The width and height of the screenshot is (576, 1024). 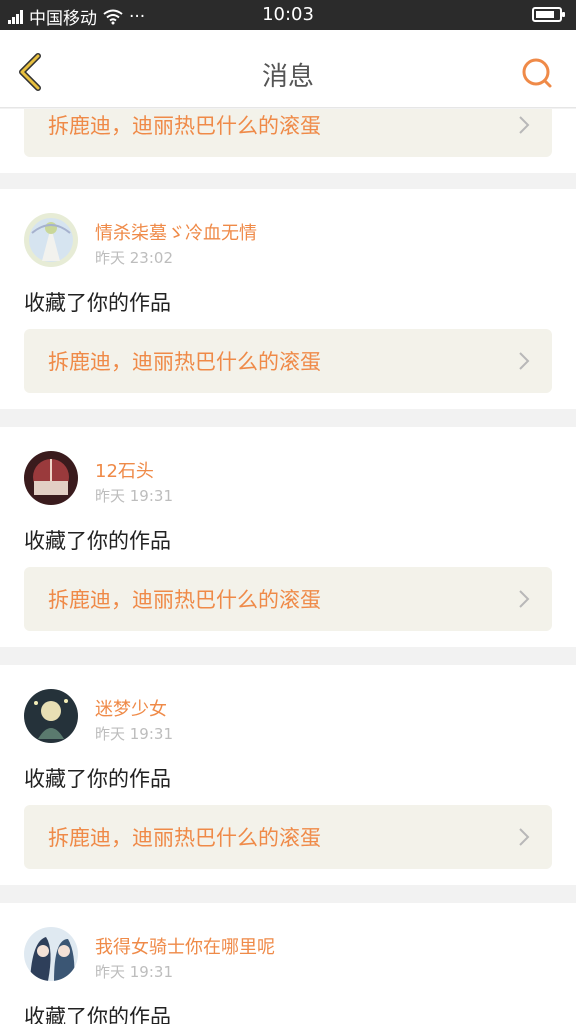 What do you see at coordinates (537, 73) in the screenshot?
I see `search-icon` at bounding box center [537, 73].